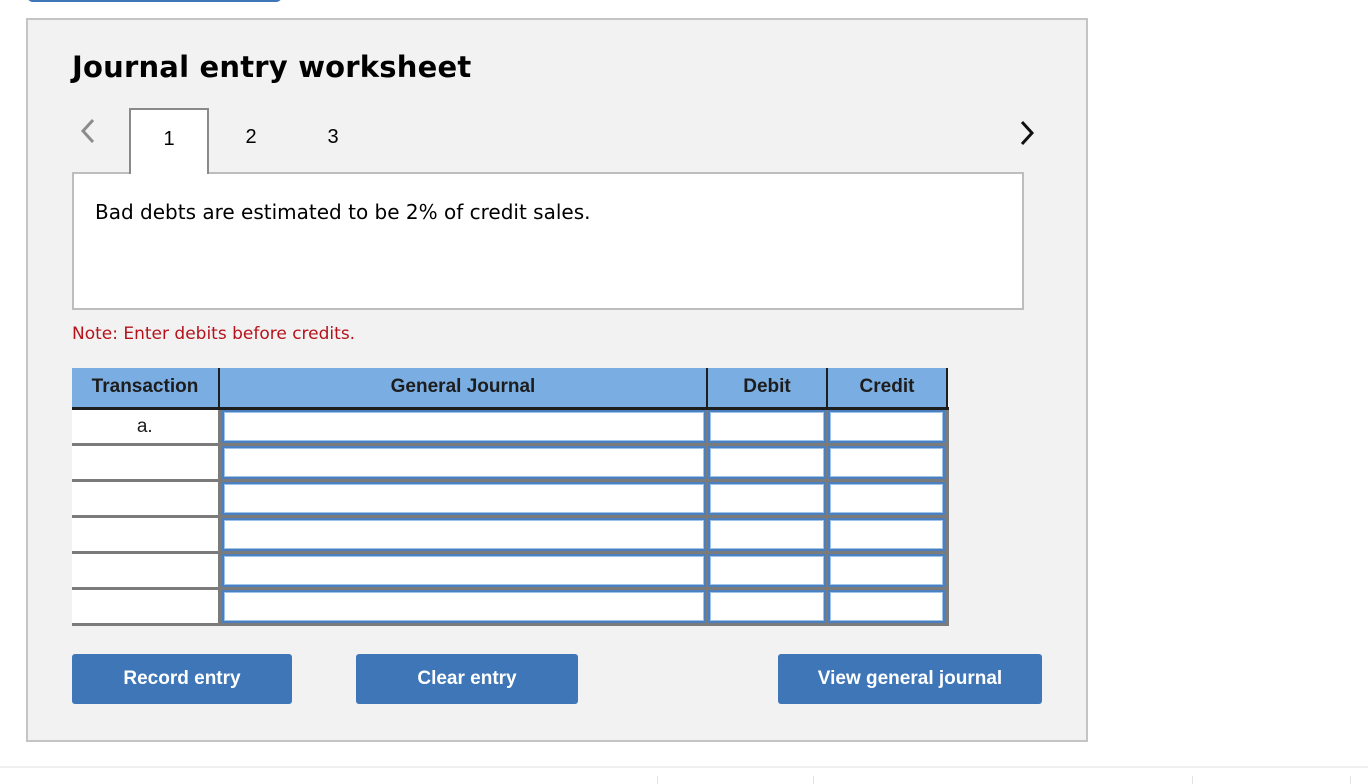  What do you see at coordinates (154, 1) in the screenshot?
I see `top-action-bar` at bounding box center [154, 1].